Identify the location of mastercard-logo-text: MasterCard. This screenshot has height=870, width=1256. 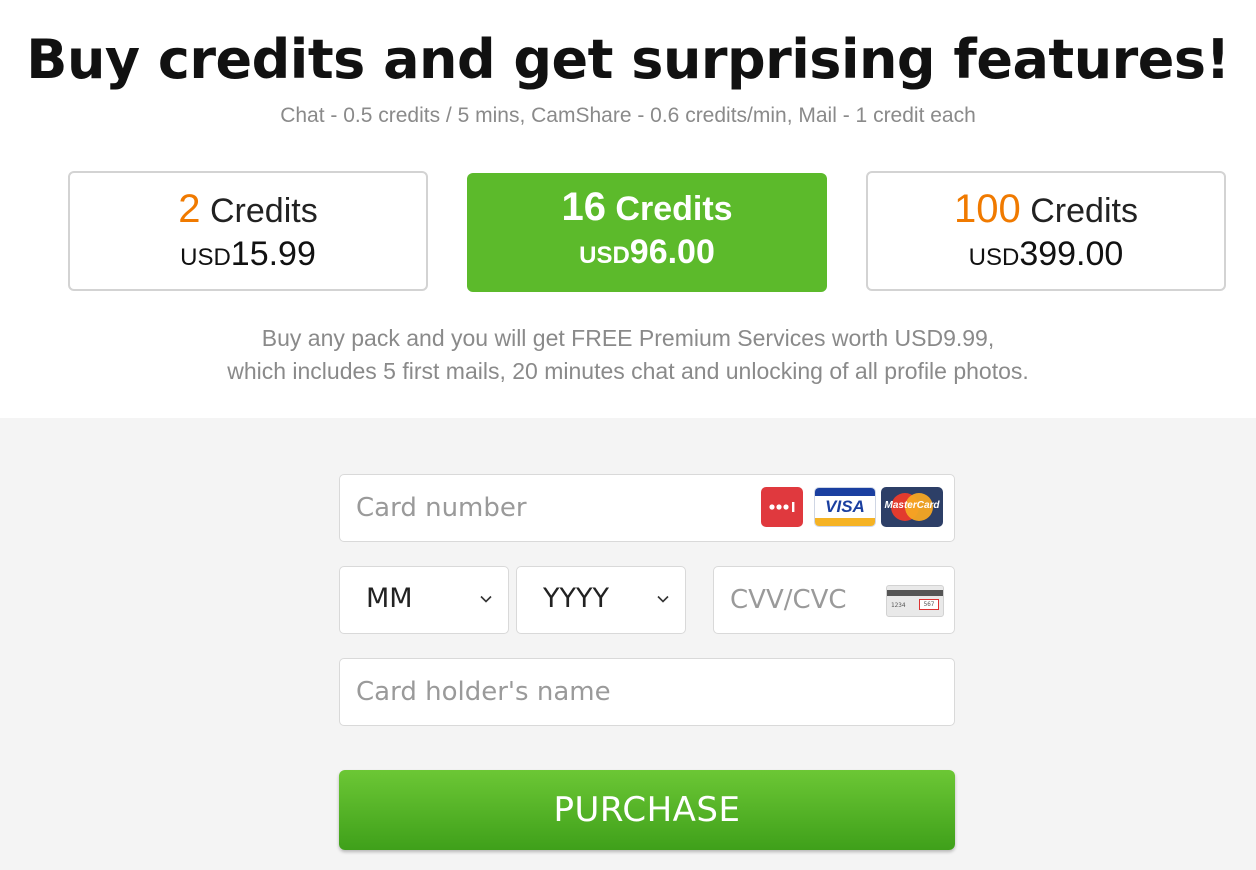
(912, 505).